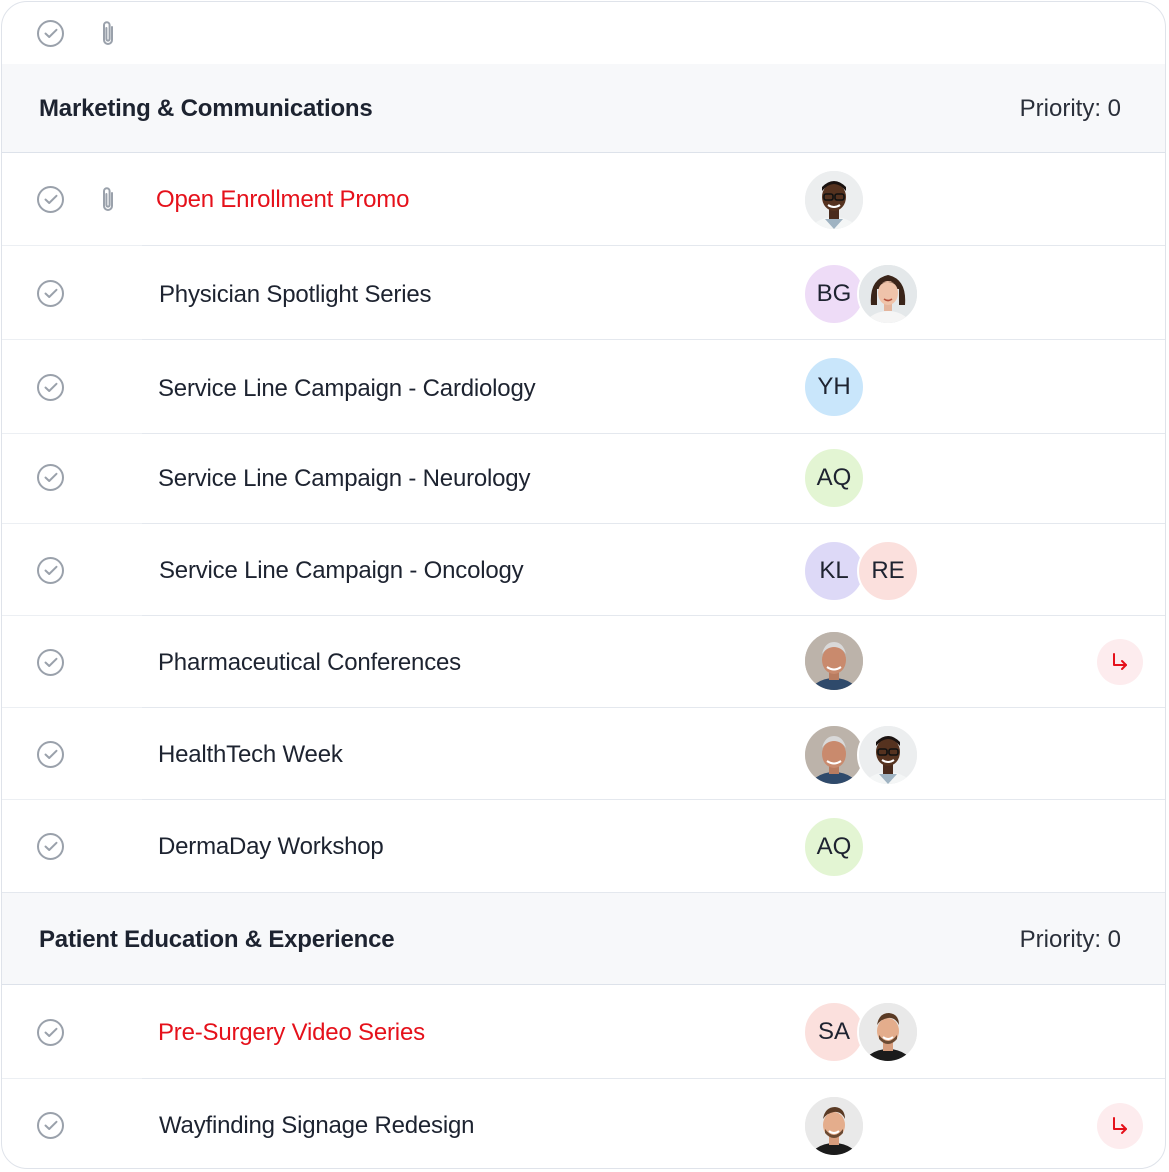 This screenshot has width=1169, height=1172. I want to click on task-row: Pre-Surgery Video Series SA, so click(583, 1032).